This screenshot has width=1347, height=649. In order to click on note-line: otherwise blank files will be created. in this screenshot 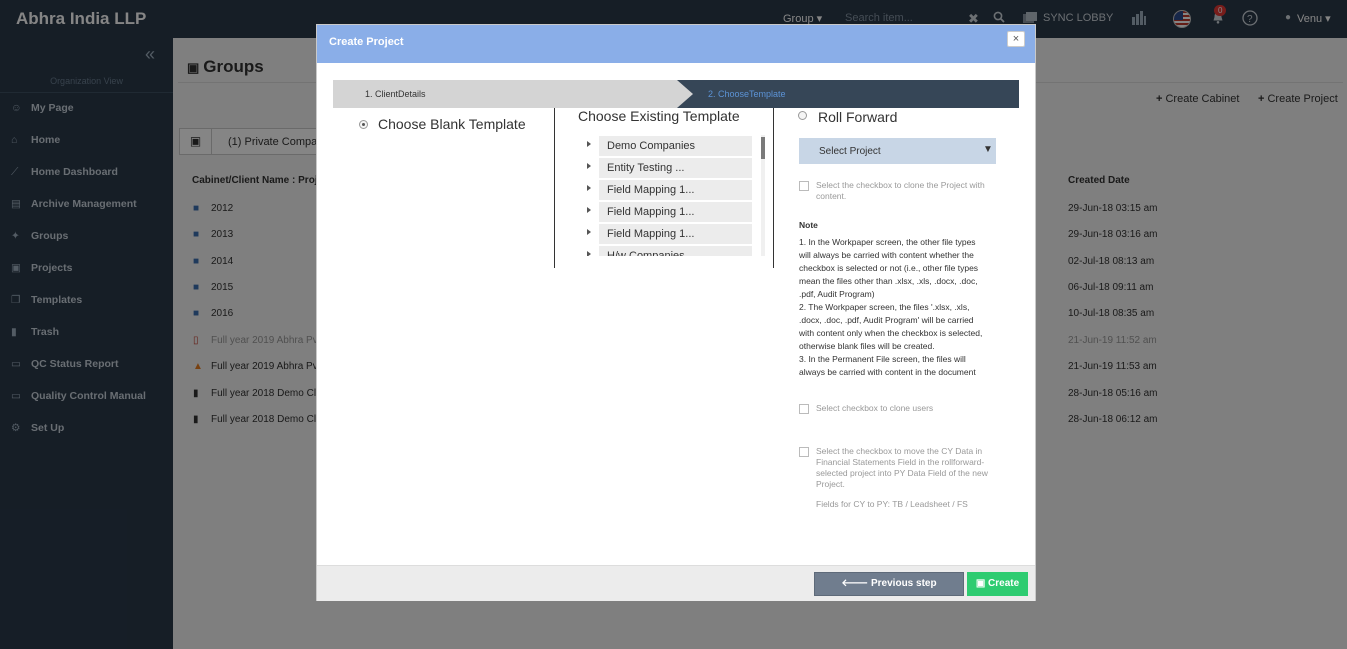, I will do `click(867, 346)`.